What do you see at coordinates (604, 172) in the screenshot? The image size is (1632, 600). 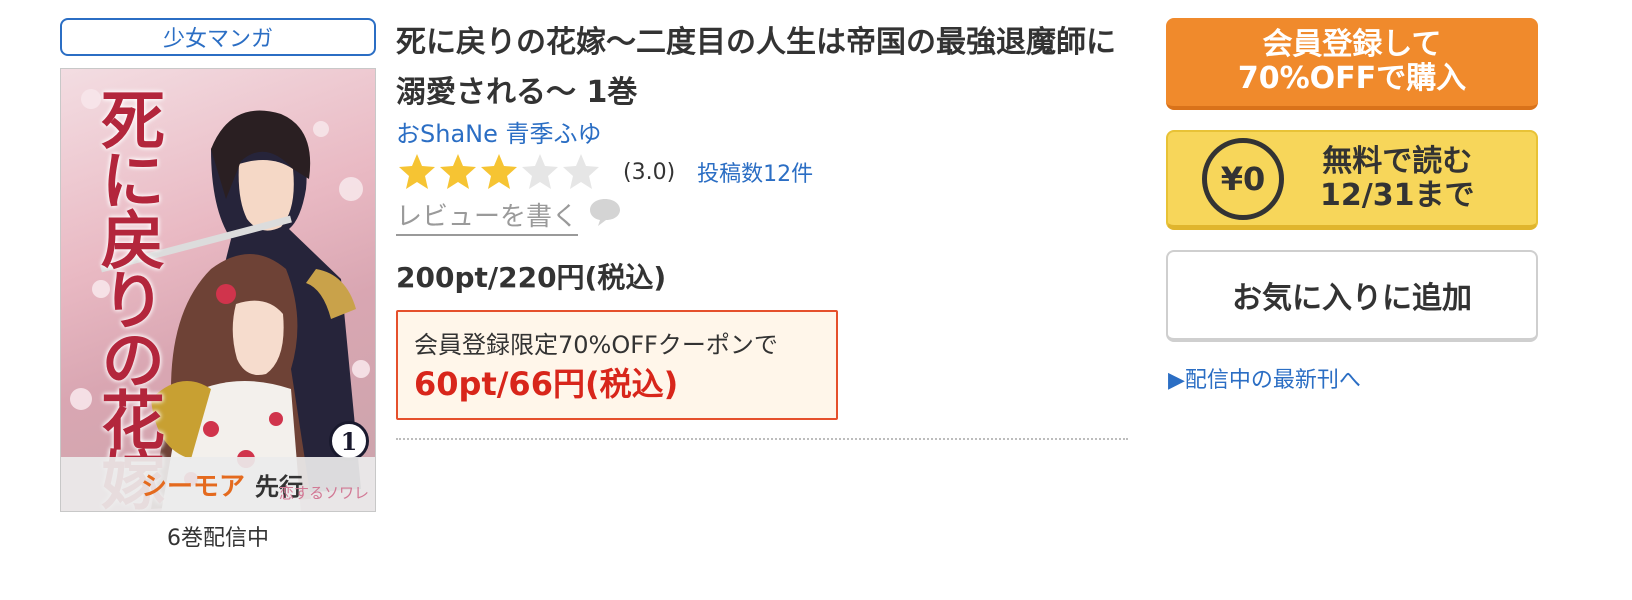 I see `rating-row: (3.0) 投稿数12件` at bounding box center [604, 172].